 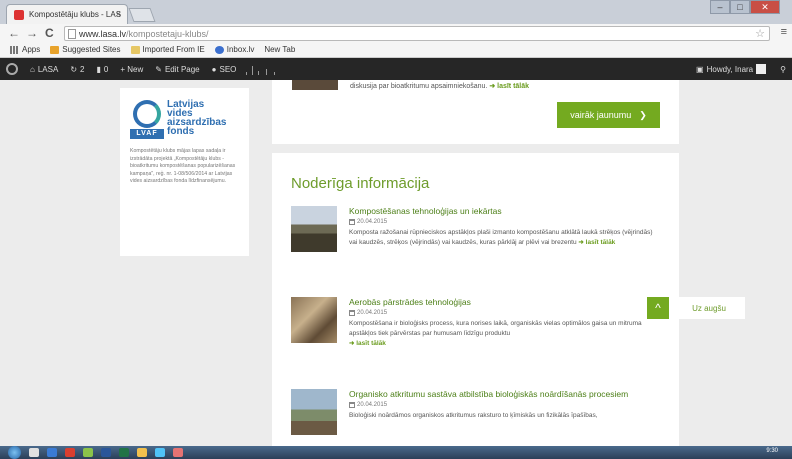 I want to click on address-bar: www.lasa.lv/kompostetaju-klubs/ ☆, so click(x=417, y=33).